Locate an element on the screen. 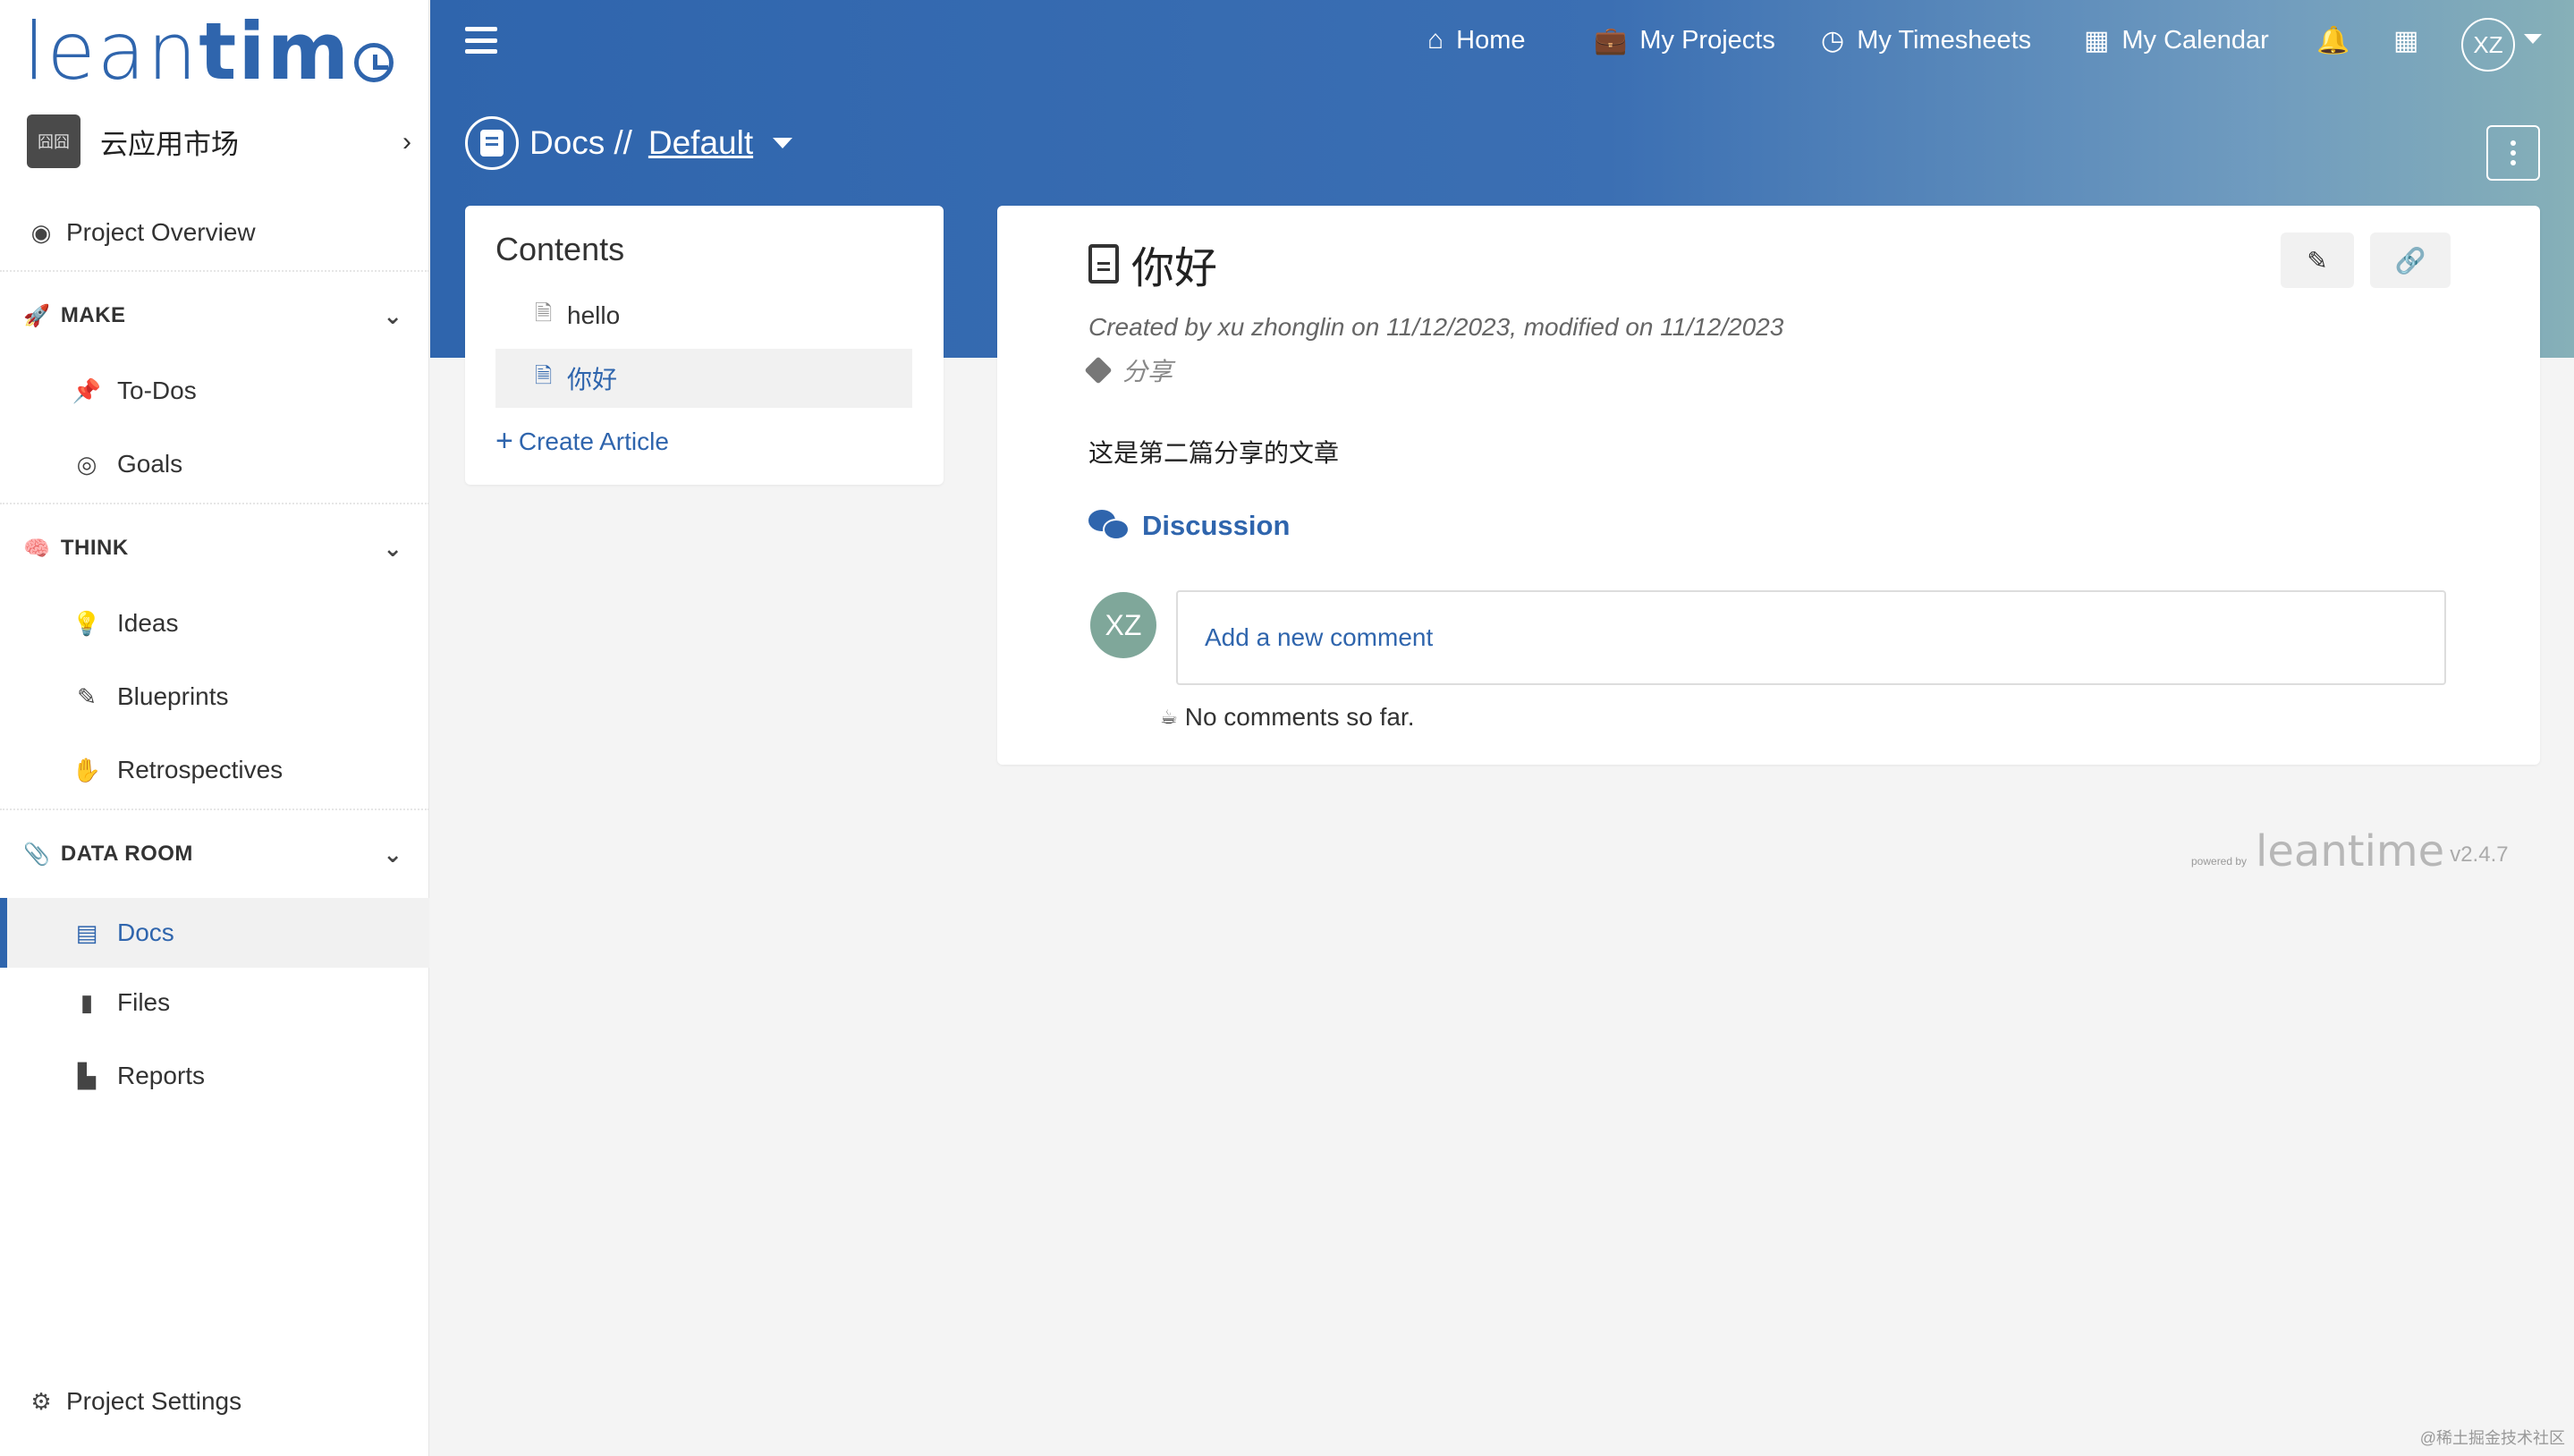 Image resolution: width=2574 pixels, height=1456 pixels. discussion-heading: Discussion is located at coordinates (1189, 526).